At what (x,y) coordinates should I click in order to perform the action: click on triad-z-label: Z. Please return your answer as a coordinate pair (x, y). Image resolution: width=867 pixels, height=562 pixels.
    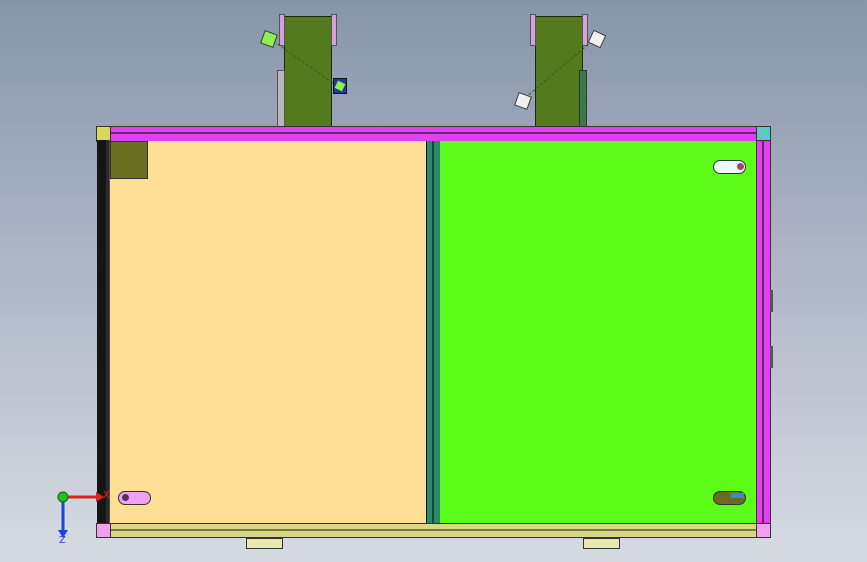
    Looking at the image, I should click on (62, 539).